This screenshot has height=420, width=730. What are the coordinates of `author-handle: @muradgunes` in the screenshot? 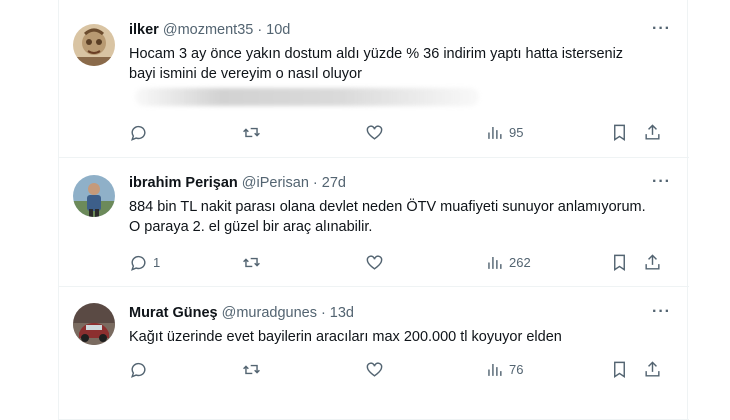 It's located at (269, 313).